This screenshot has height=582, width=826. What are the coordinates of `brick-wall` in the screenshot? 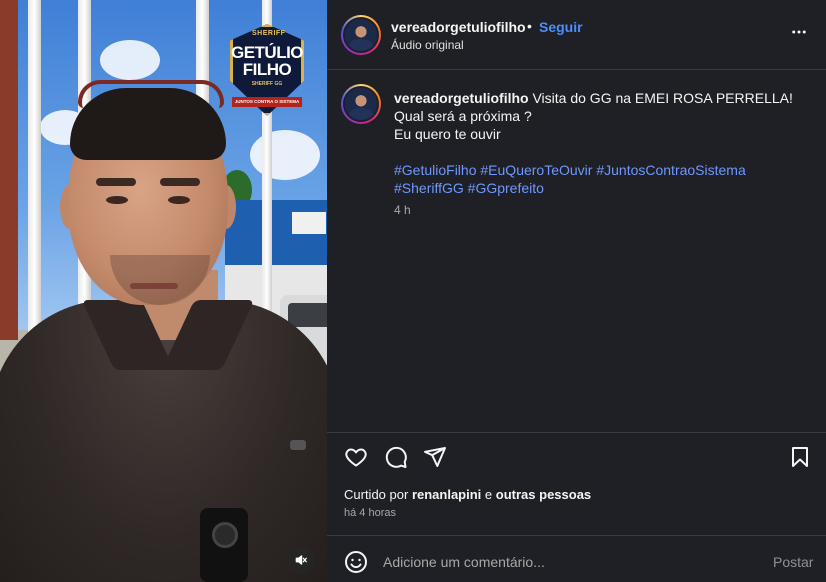 It's located at (9, 170).